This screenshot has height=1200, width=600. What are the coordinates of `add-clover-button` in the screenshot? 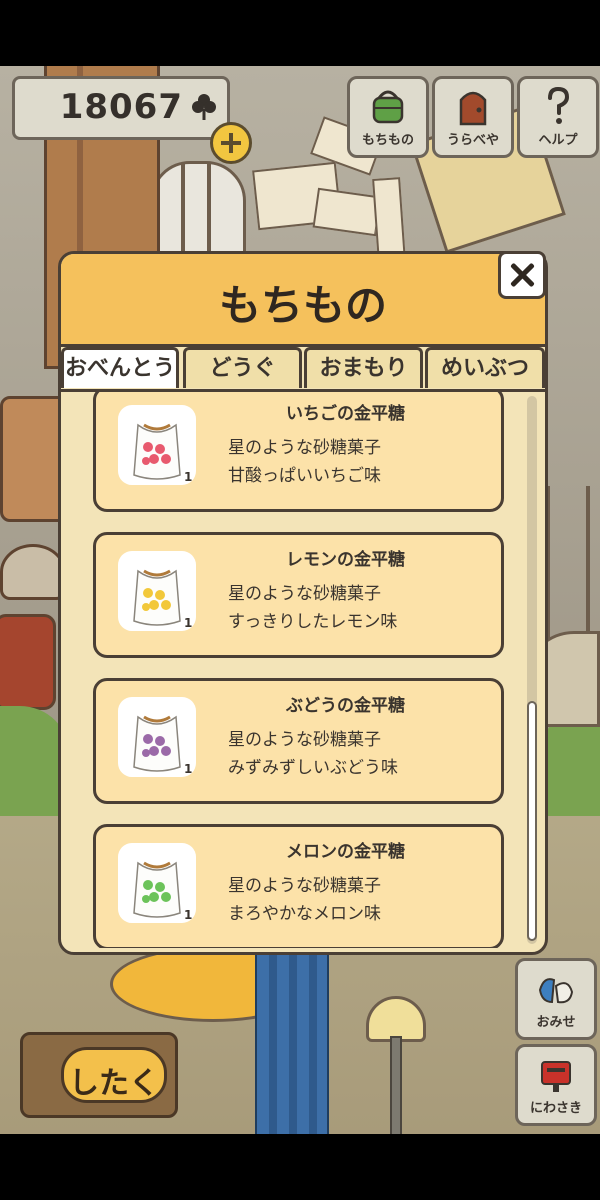 It's located at (231, 143).